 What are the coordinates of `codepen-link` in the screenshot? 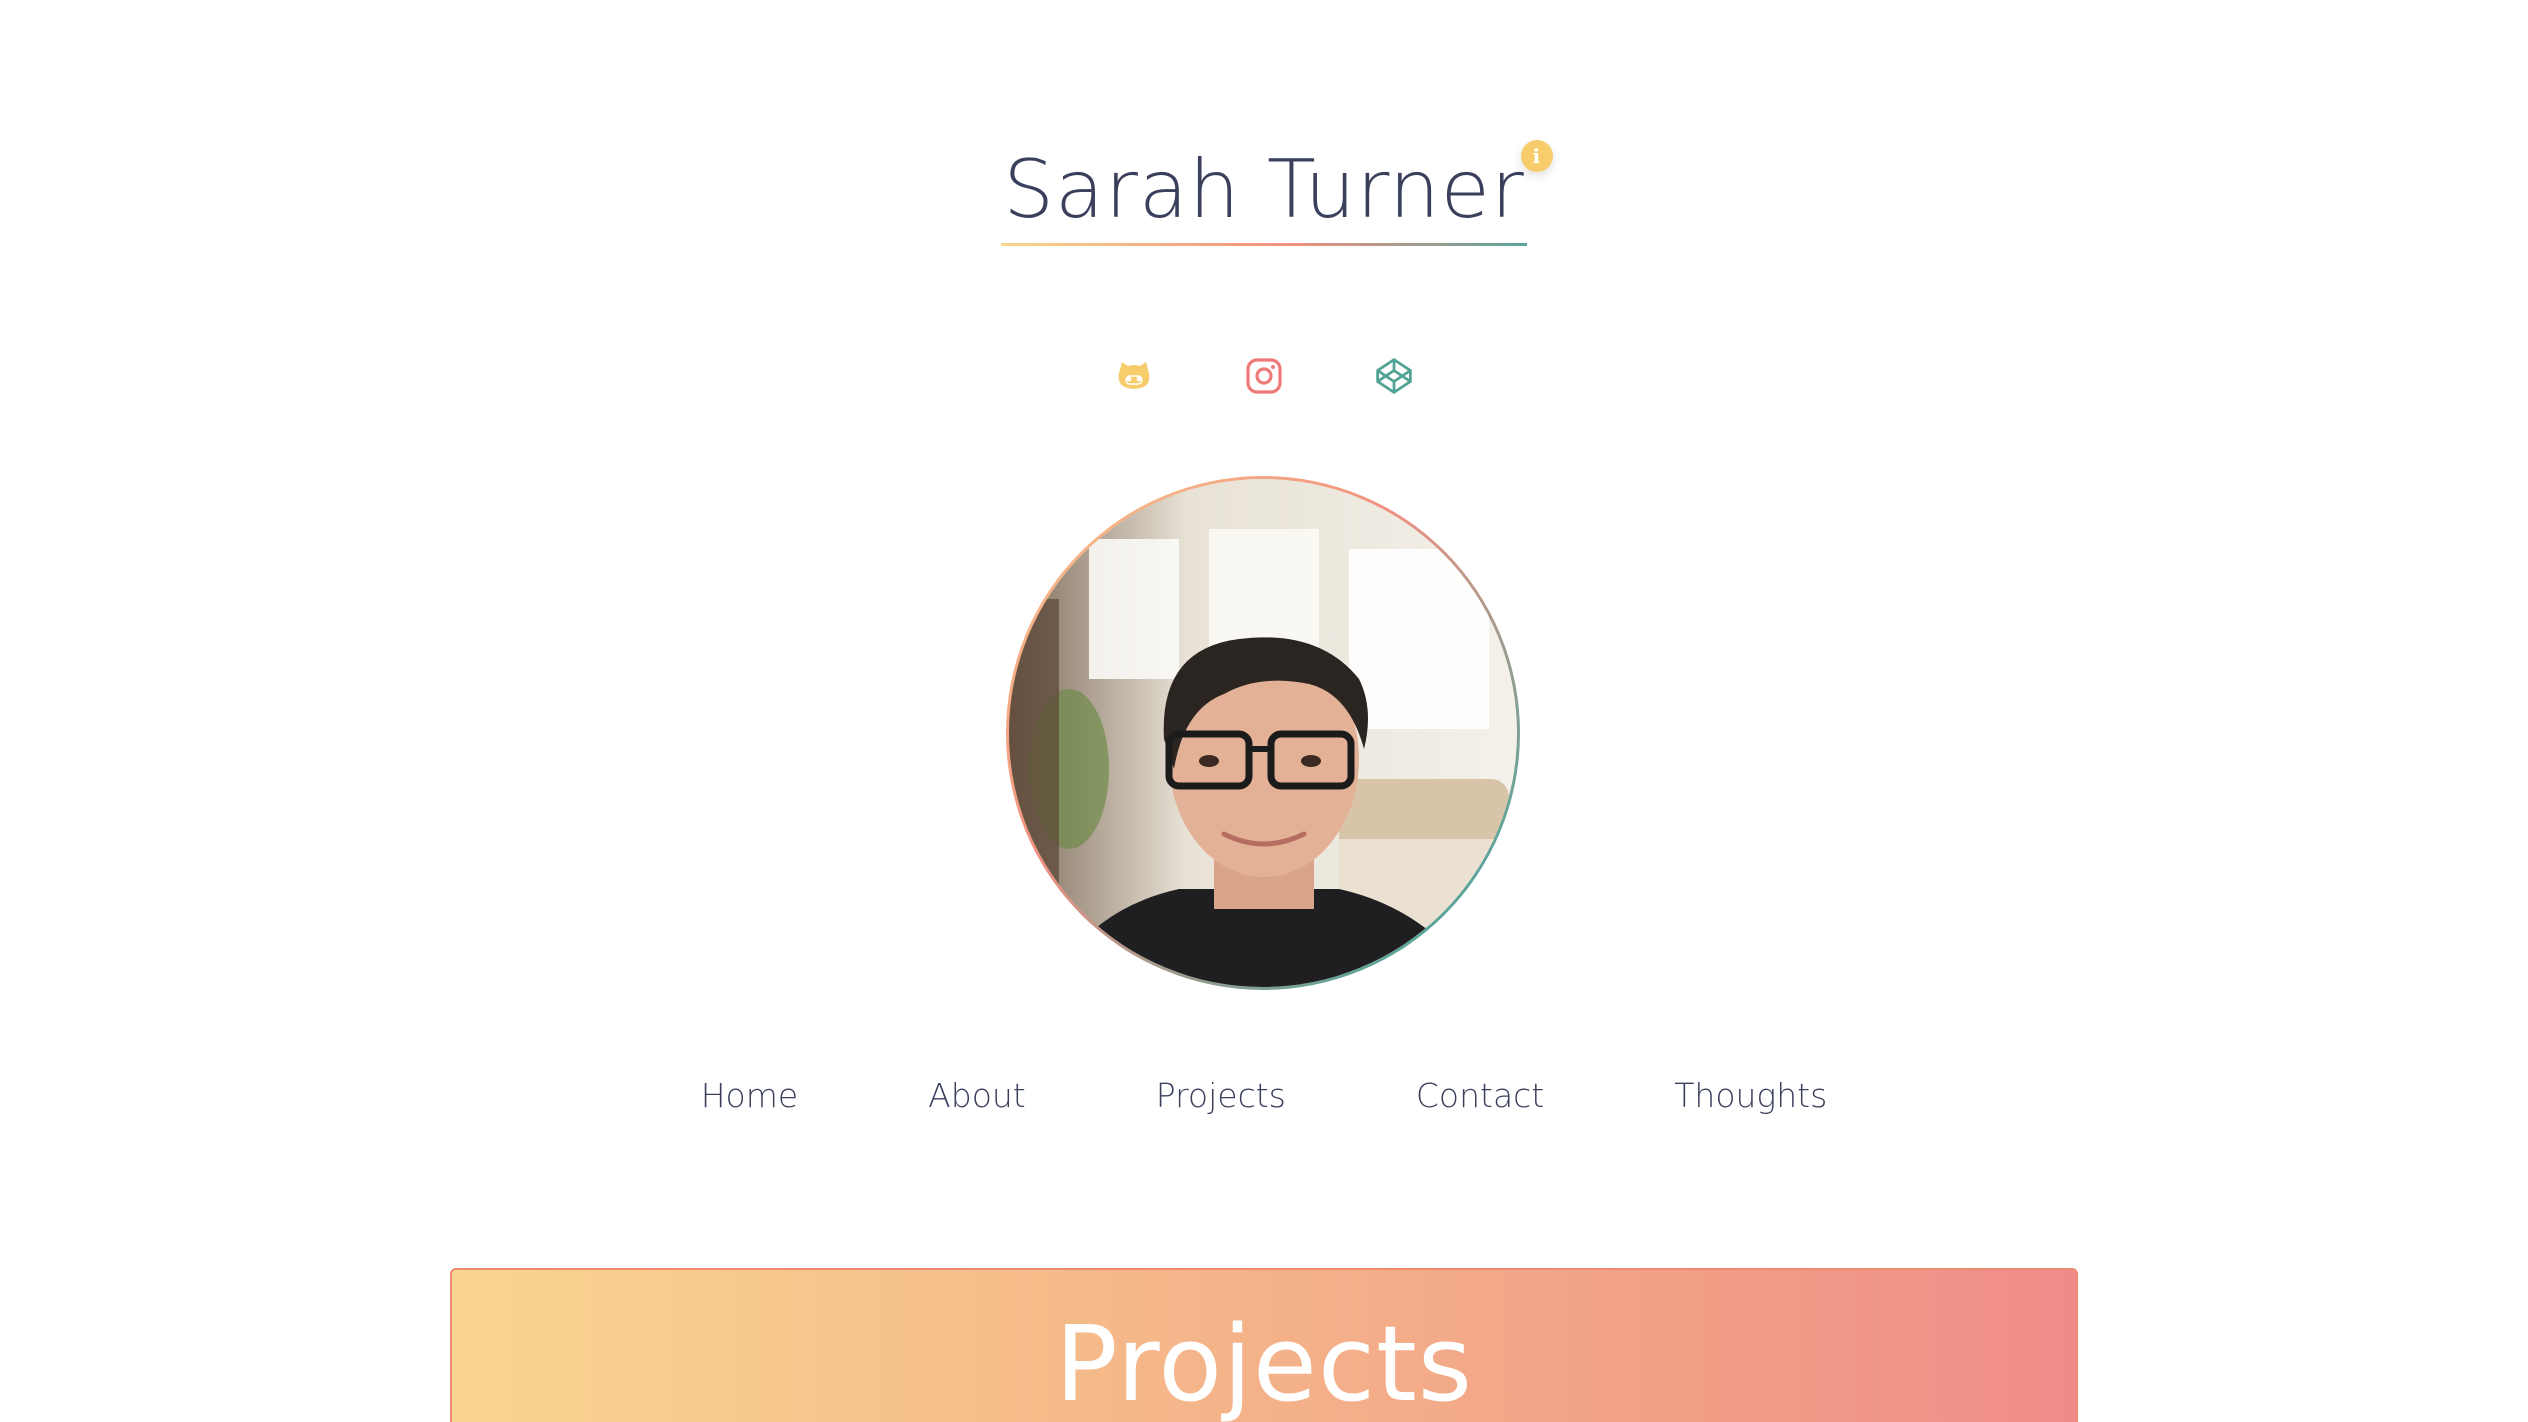 It's located at (1394, 376).